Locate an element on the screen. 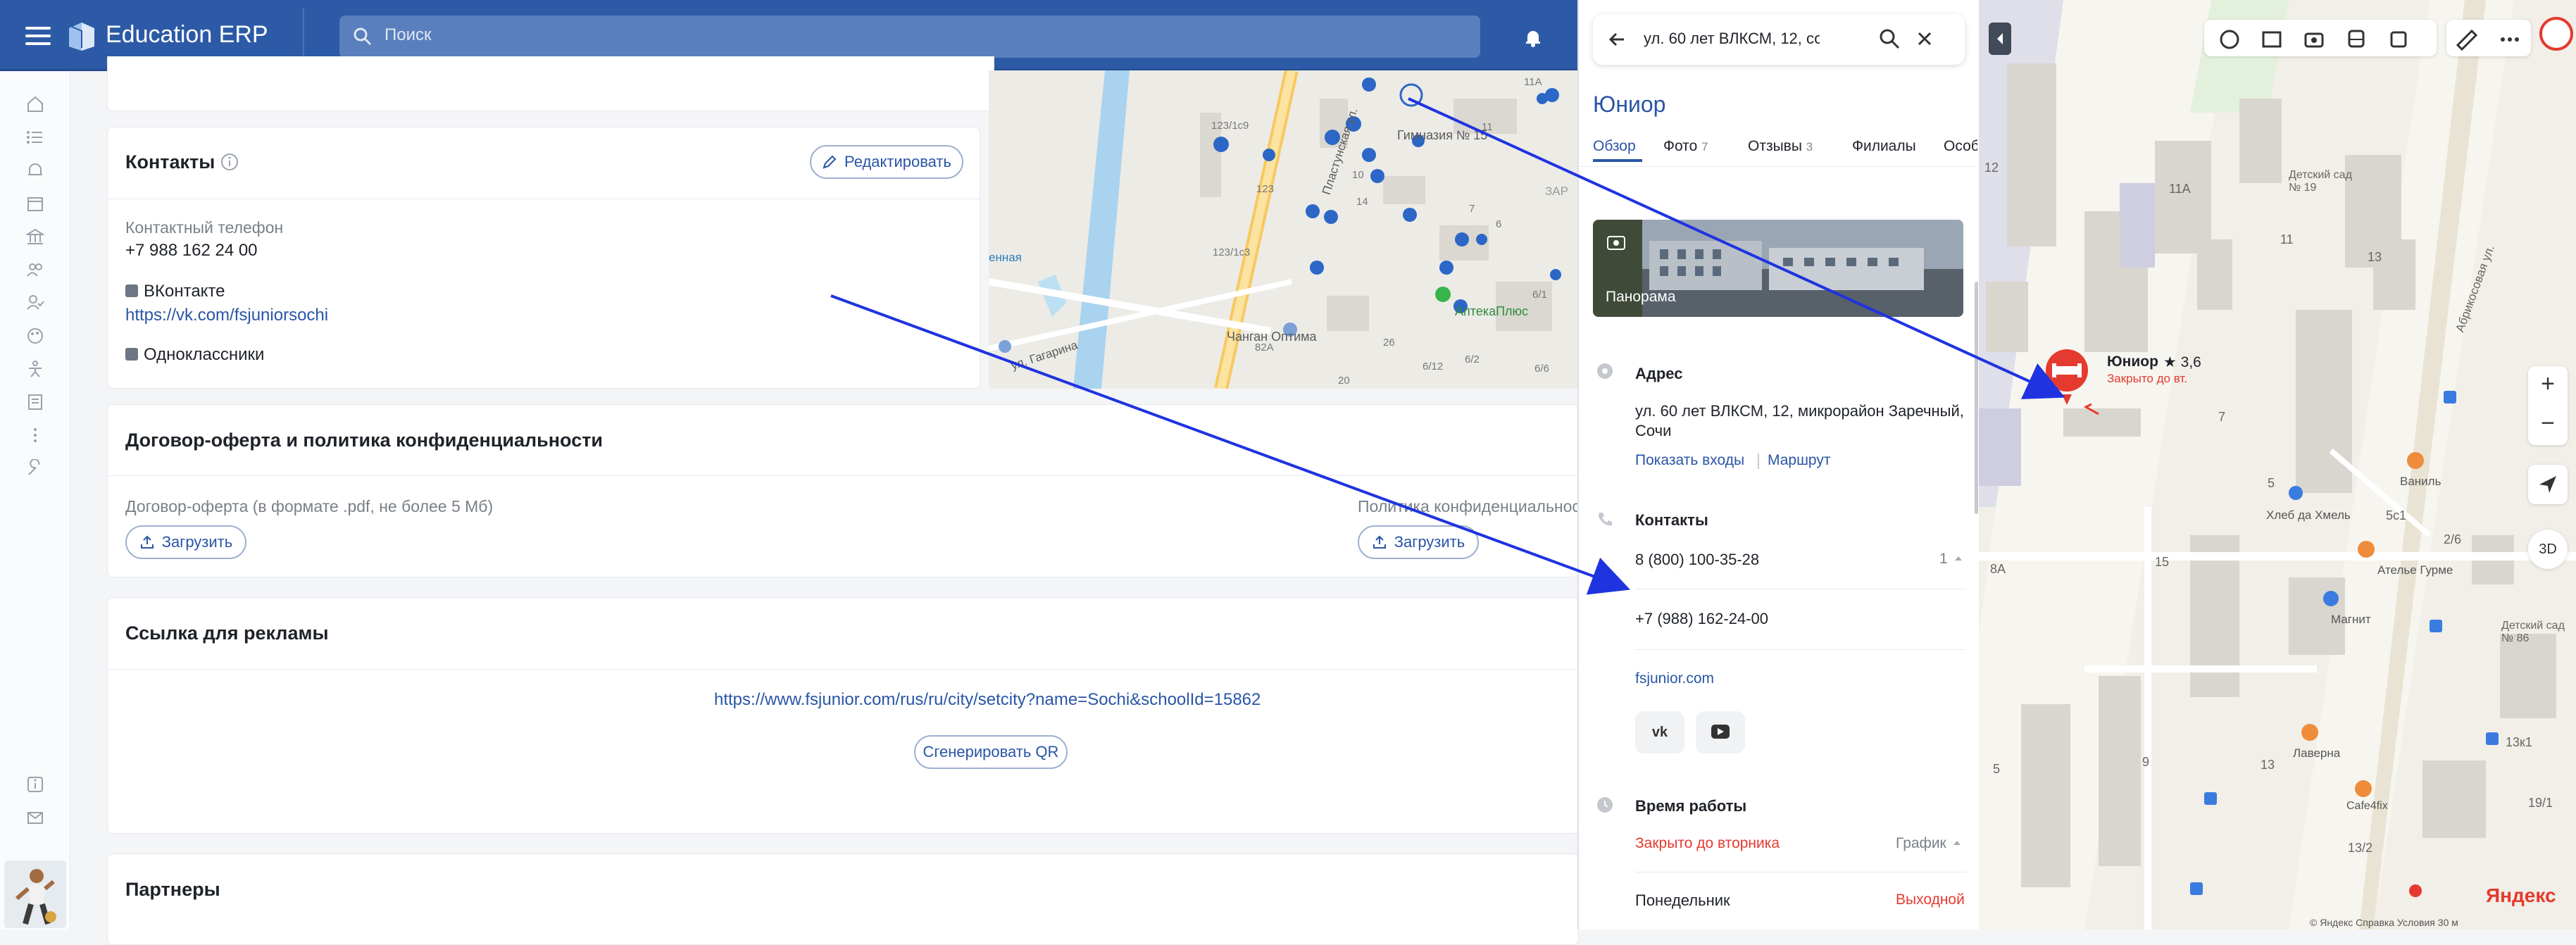 The height and width of the screenshot is (945, 2576). map-label: 6/6 is located at coordinates (1541, 369).